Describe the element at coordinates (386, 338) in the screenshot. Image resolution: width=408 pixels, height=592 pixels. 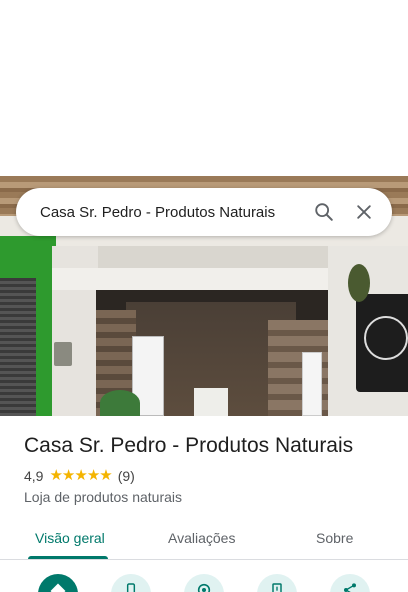
I see `photo-sign-logo` at that location.